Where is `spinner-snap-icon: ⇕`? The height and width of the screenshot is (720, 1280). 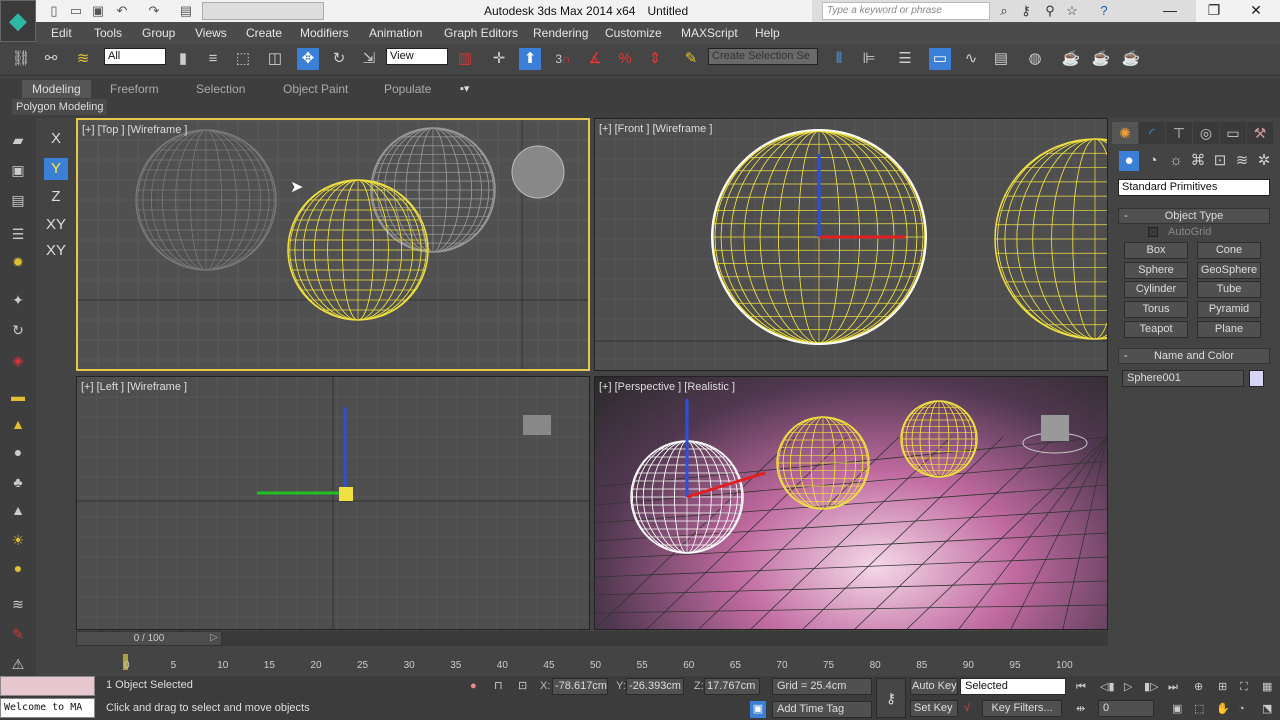
spinner-snap-icon: ⇕ is located at coordinates (655, 59).